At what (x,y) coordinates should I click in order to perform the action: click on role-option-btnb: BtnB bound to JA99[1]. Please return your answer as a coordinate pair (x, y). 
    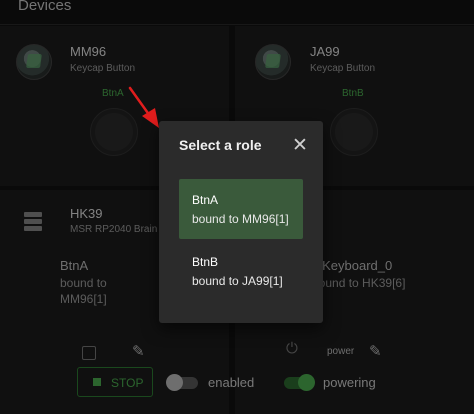
    Looking at the image, I should click on (241, 271).